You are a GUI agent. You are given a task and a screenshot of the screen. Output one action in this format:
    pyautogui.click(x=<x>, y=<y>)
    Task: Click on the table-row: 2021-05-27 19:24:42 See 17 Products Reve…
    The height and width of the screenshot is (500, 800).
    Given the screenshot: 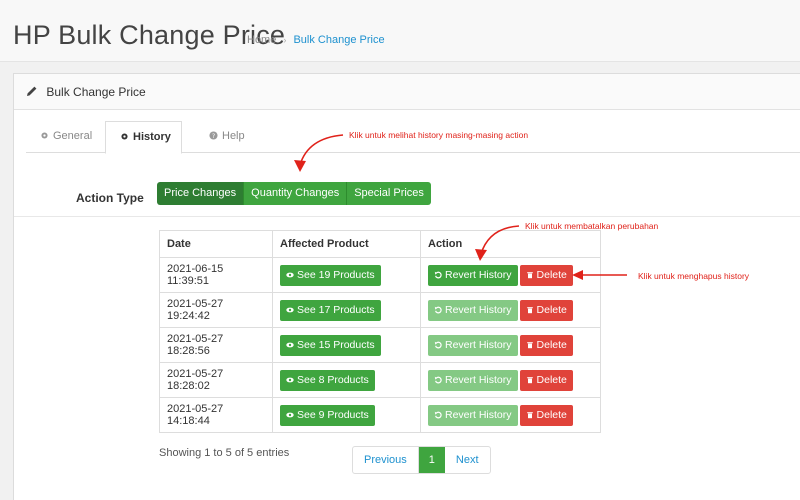 What is the action you would take?
    pyautogui.click(x=380, y=310)
    